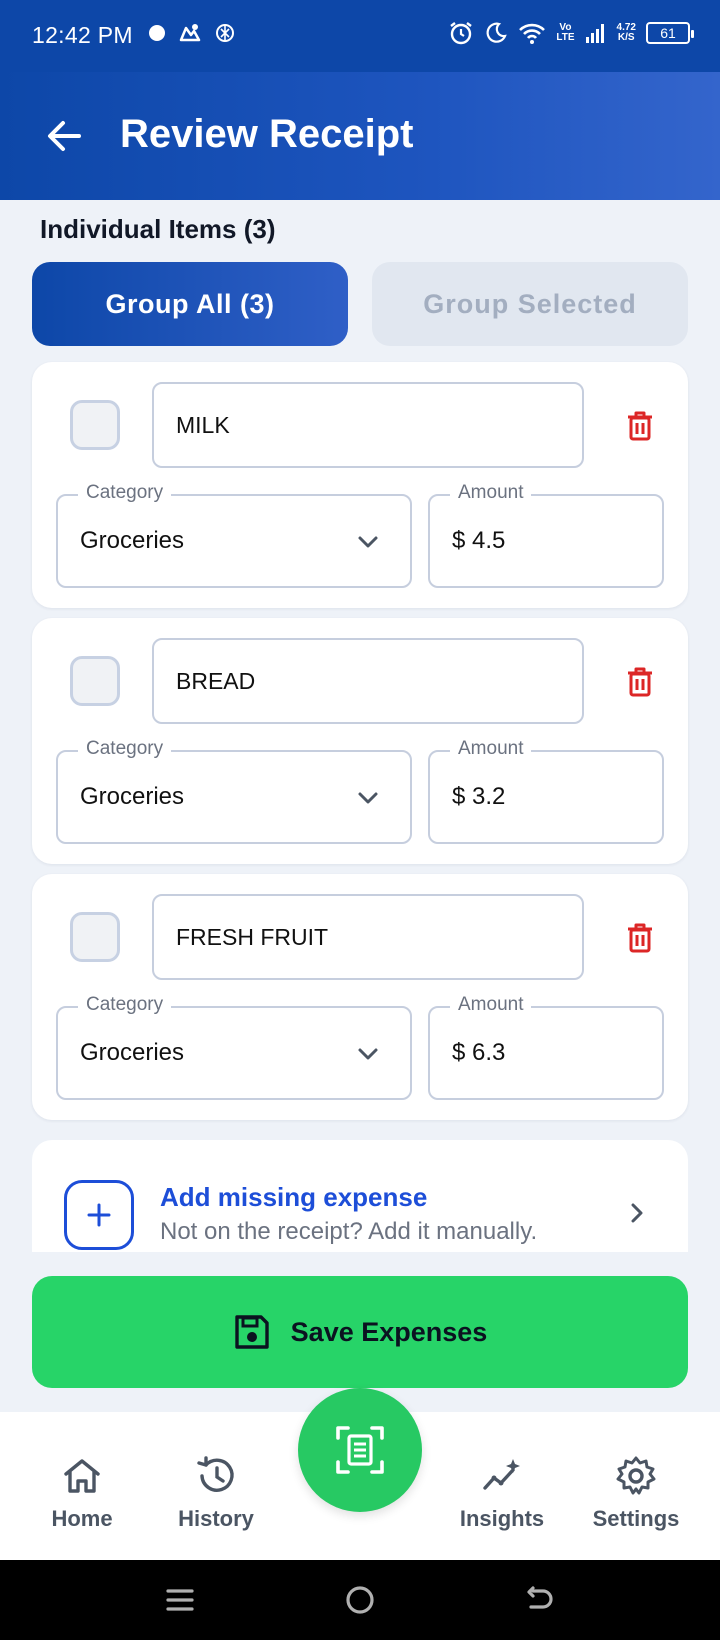  What do you see at coordinates (157, 33) in the screenshot?
I see `dot-notification-icon` at bounding box center [157, 33].